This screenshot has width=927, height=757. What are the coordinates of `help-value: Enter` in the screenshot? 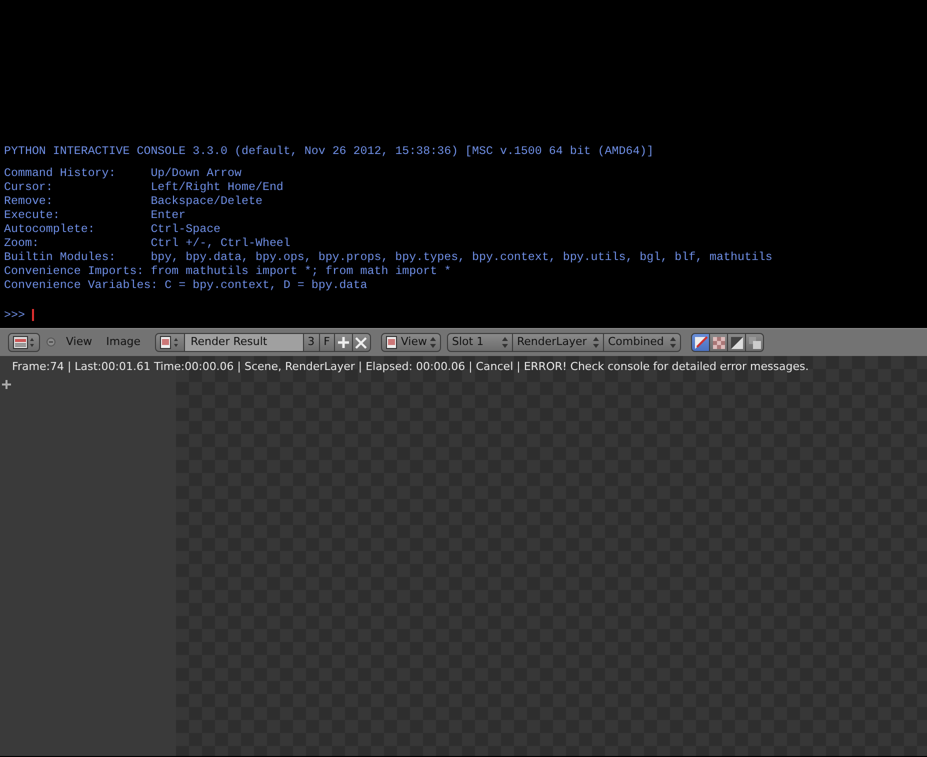 It's located at (168, 215).